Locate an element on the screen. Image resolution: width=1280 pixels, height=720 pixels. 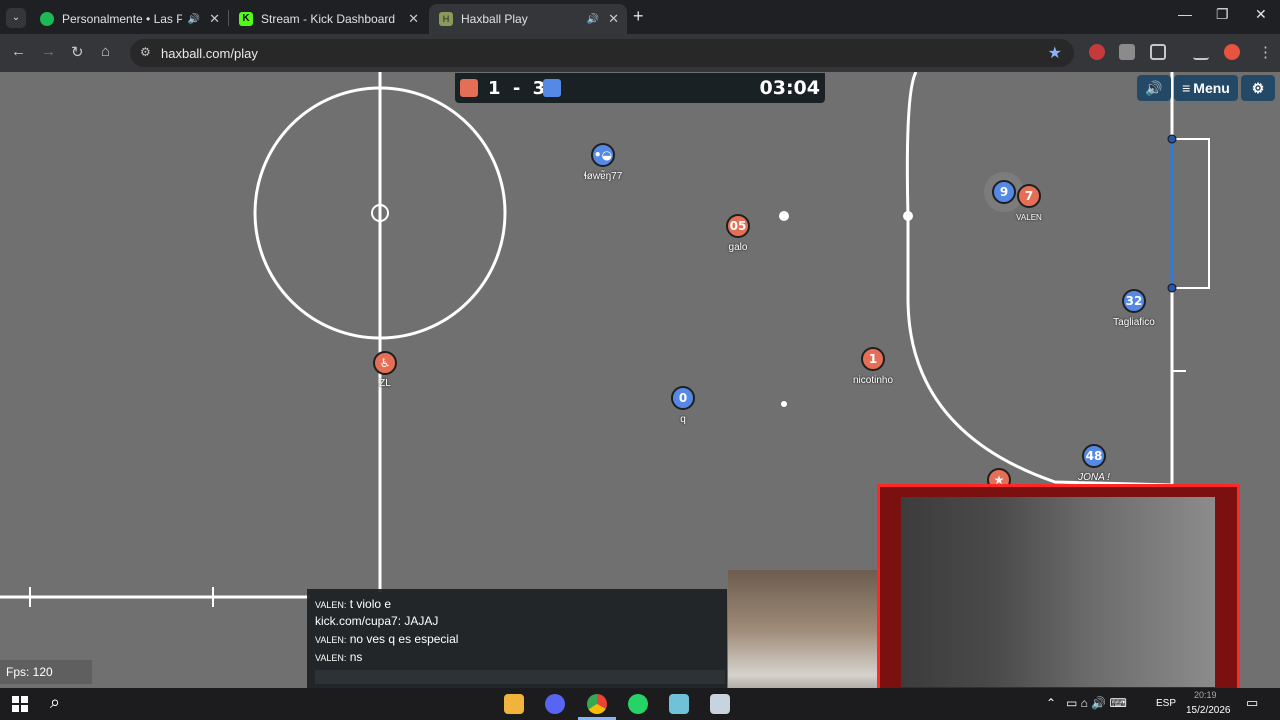
blue-team-swatch is located at coordinates (552, 88).